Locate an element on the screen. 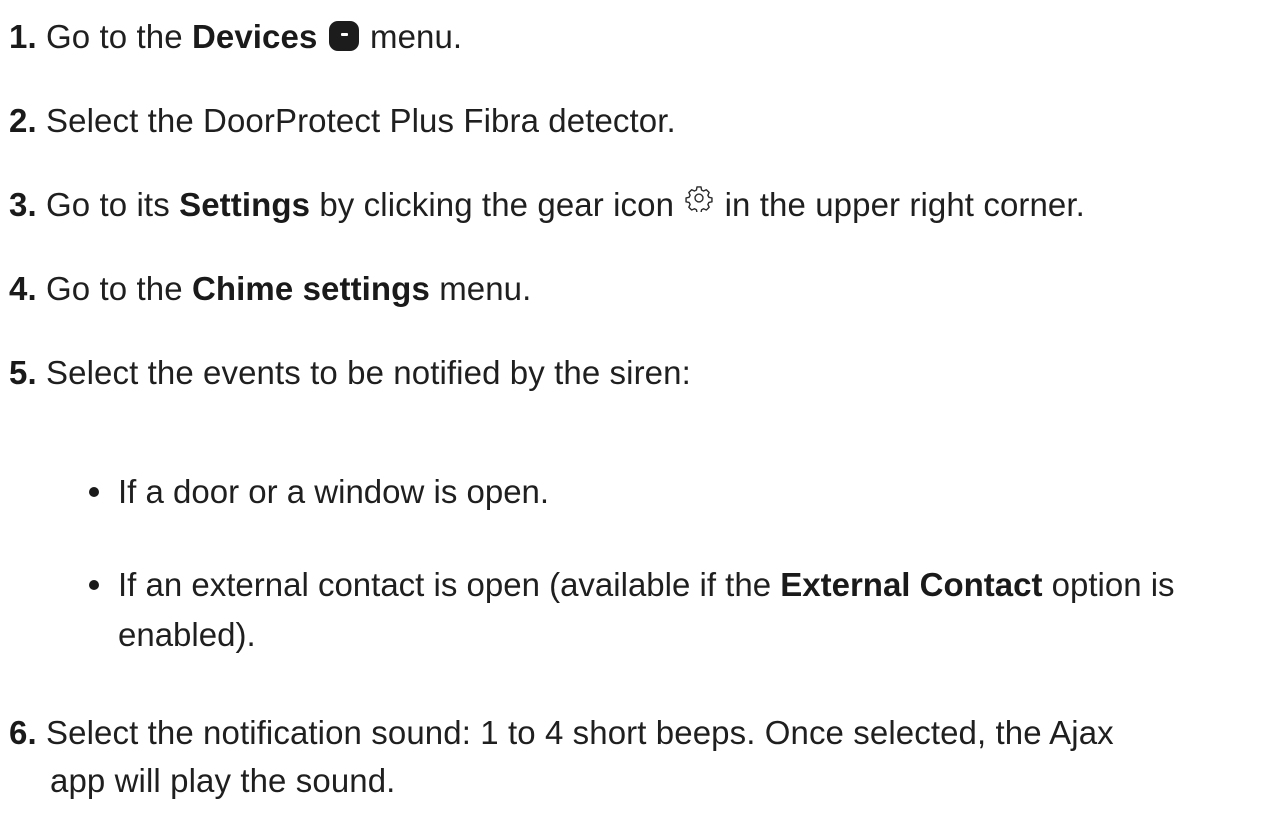 The height and width of the screenshot is (822, 1265). step-number: 2. is located at coordinates (23, 120).